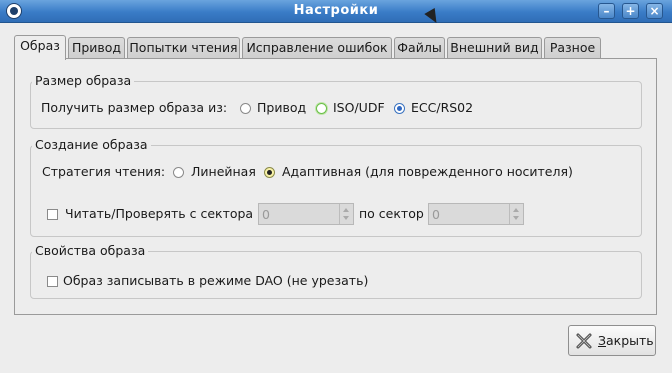 The image size is (672, 373). I want to click on tab-appearance: Внешний вид, so click(494, 47).